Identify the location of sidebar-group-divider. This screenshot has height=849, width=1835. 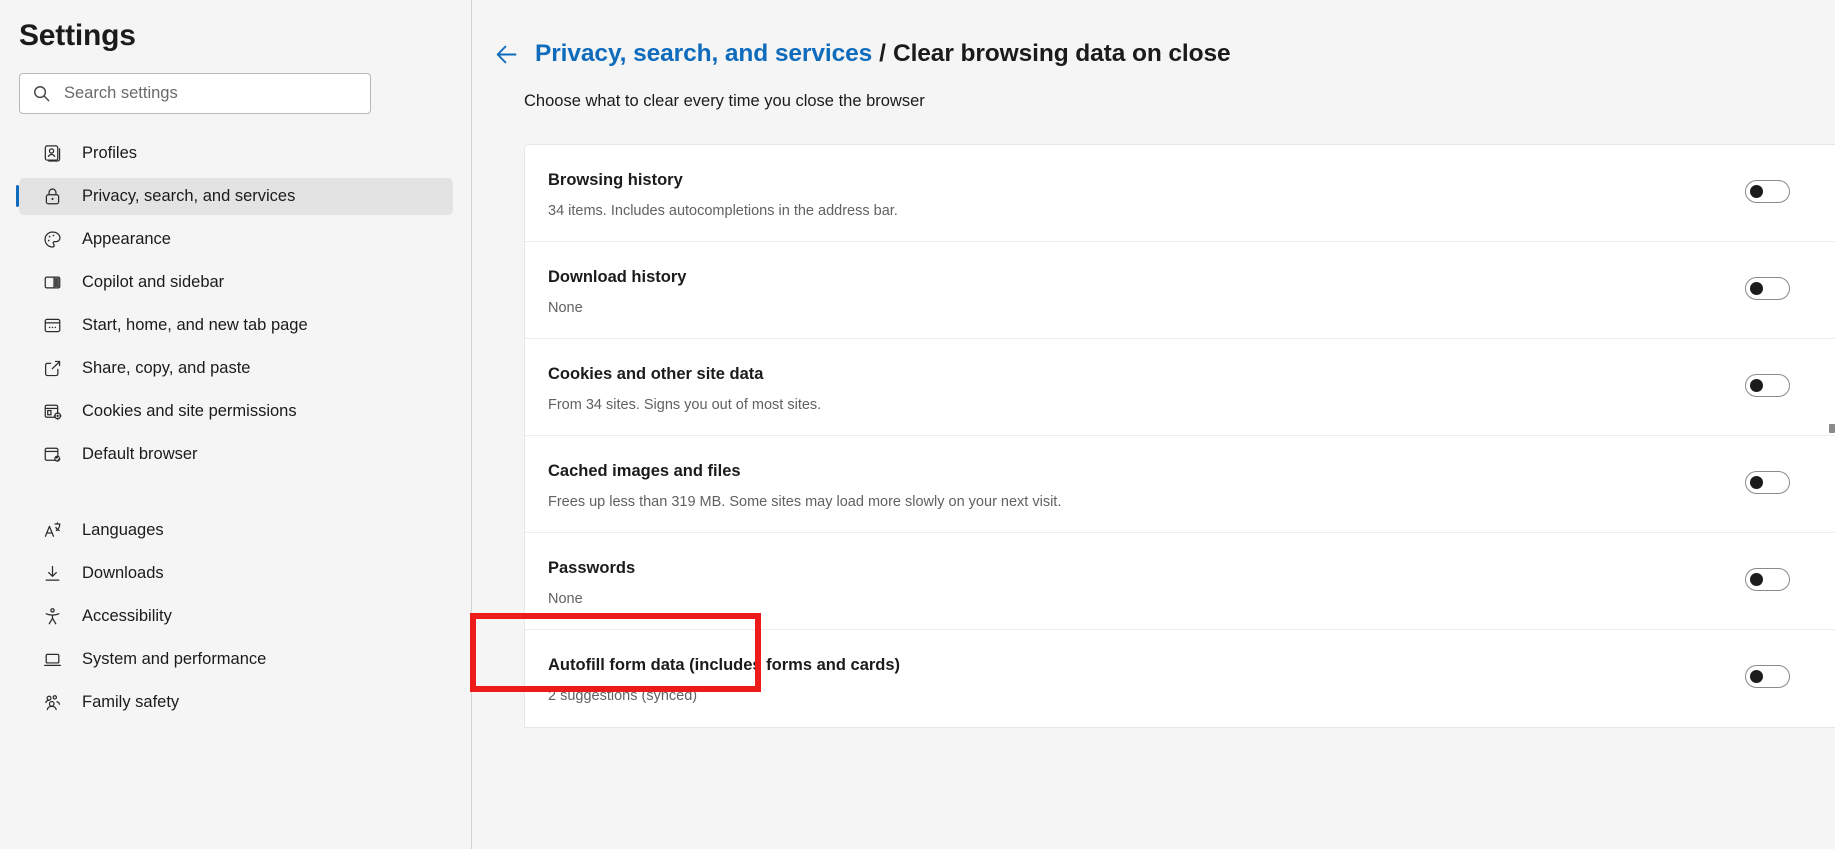
(236, 495).